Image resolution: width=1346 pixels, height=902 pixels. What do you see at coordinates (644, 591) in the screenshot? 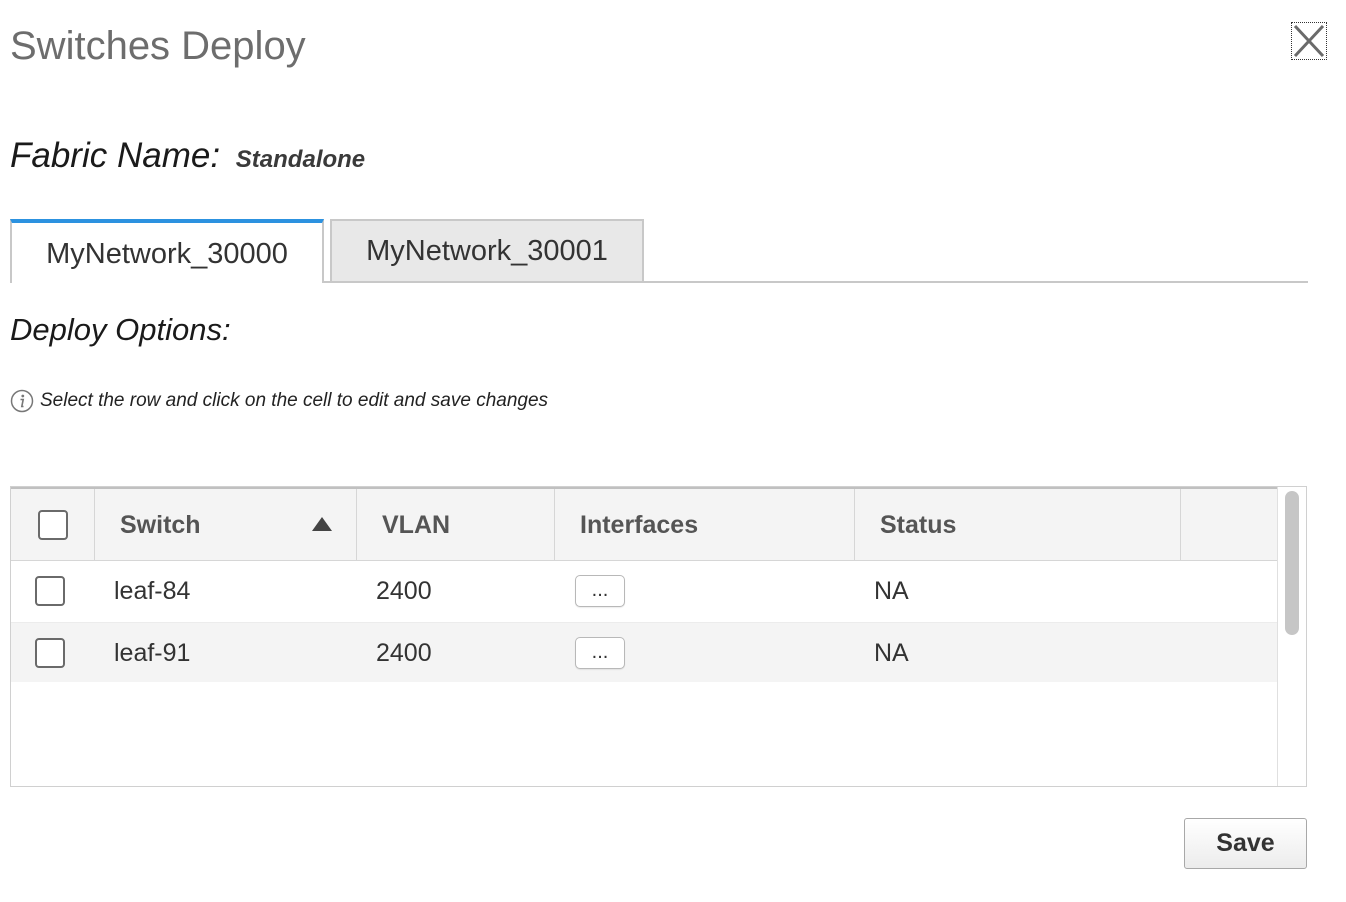
I see `table-row: leaf-84 2400 ... NA` at bounding box center [644, 591].